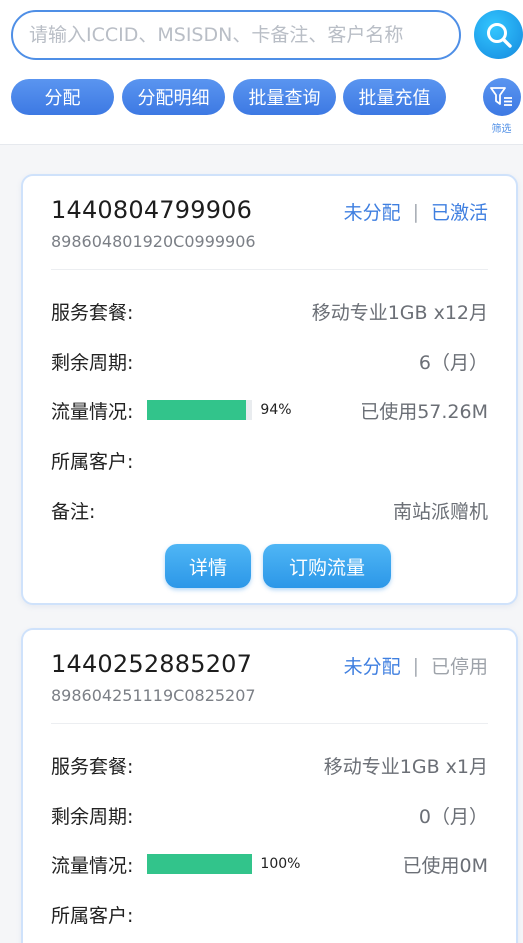 The height and width of the screenshot is (943, 523). I want to click on order-data-button: 订购流量, so click(327, 566).